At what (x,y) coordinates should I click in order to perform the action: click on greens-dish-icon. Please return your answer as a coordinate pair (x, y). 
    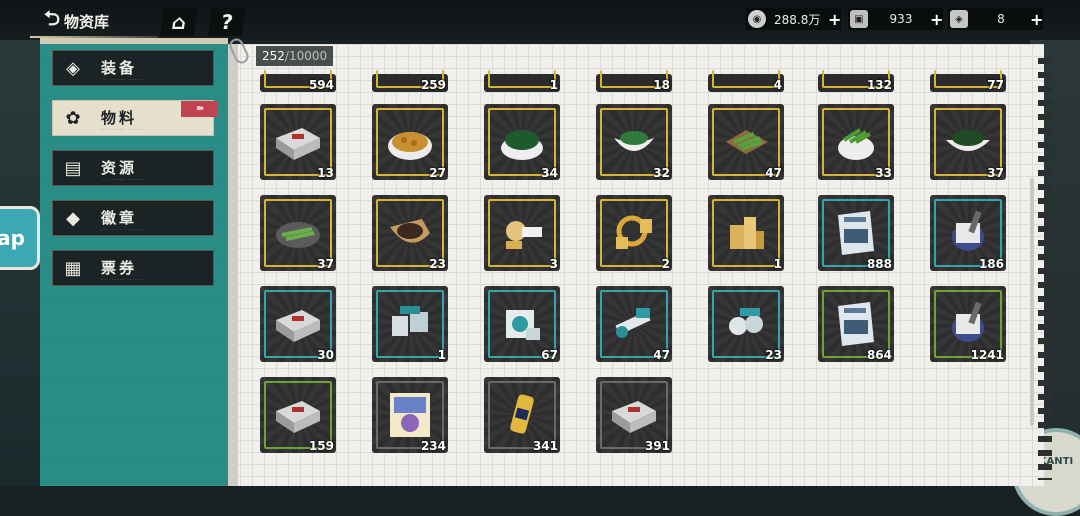
    Looking at the image, I should click on (968, 141).